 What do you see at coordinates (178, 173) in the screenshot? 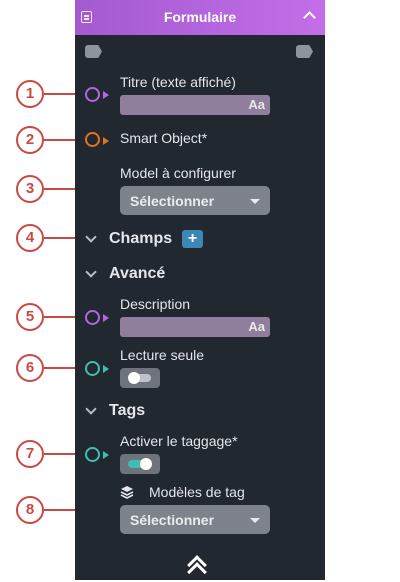
I see `model-label: Model à configurer` at bounding box center [178, 173].